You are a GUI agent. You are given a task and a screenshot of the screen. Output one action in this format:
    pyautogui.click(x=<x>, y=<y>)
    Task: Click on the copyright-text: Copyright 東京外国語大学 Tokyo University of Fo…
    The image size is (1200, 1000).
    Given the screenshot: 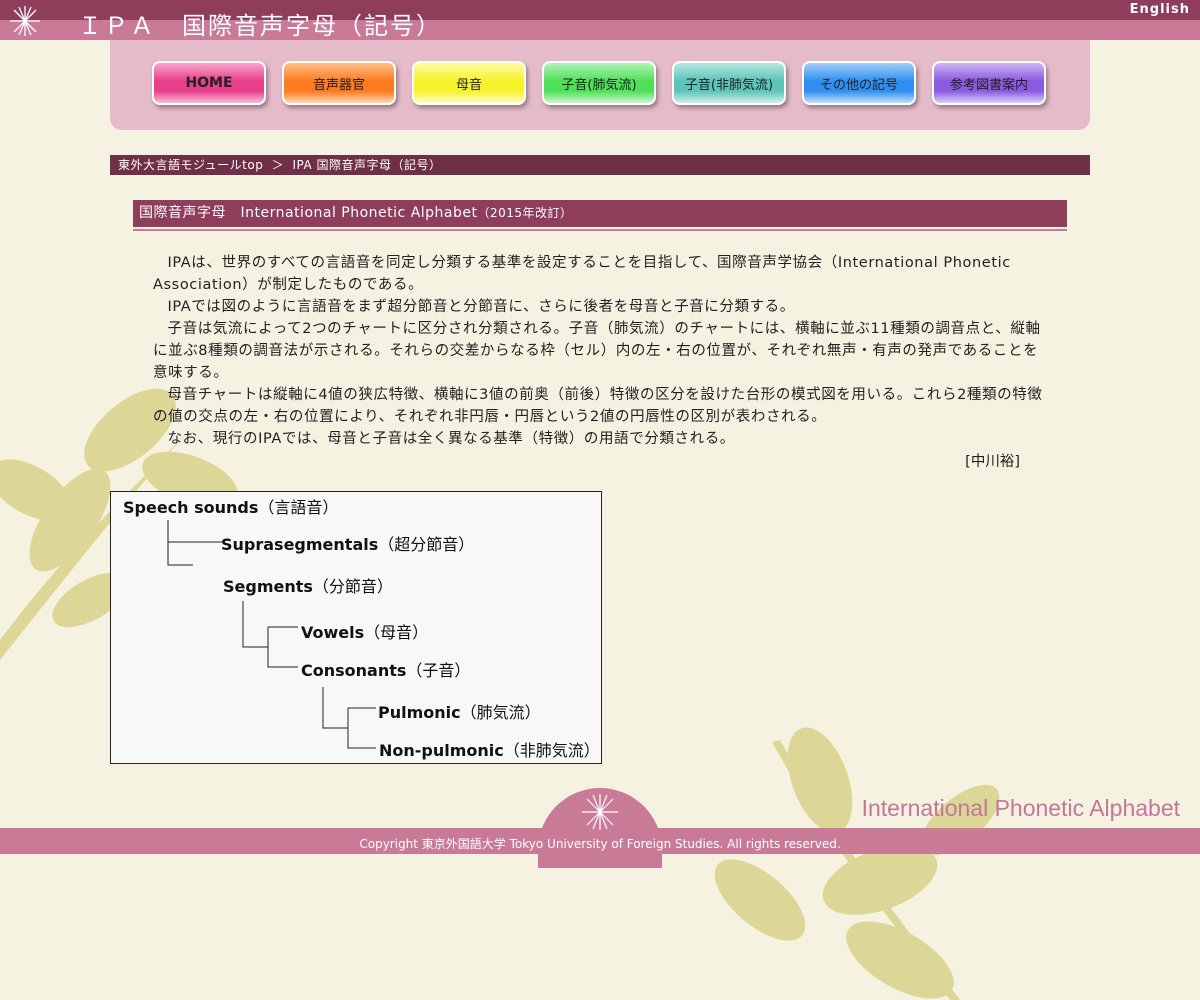 What is the action you would take?
    pyautogui.click(x=600, y=844)
    